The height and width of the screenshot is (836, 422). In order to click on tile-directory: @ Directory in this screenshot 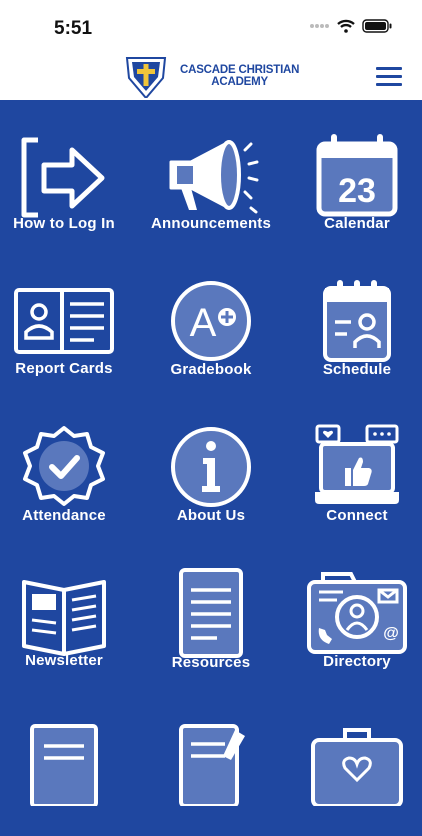, I will do `click(354, 618)`.